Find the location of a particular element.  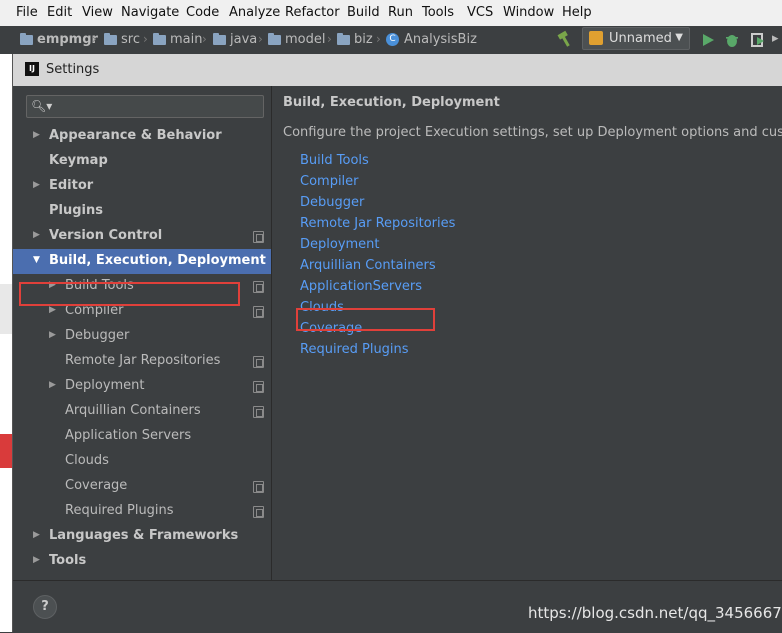

menu-code: Code is located at coordinates (202, 12).